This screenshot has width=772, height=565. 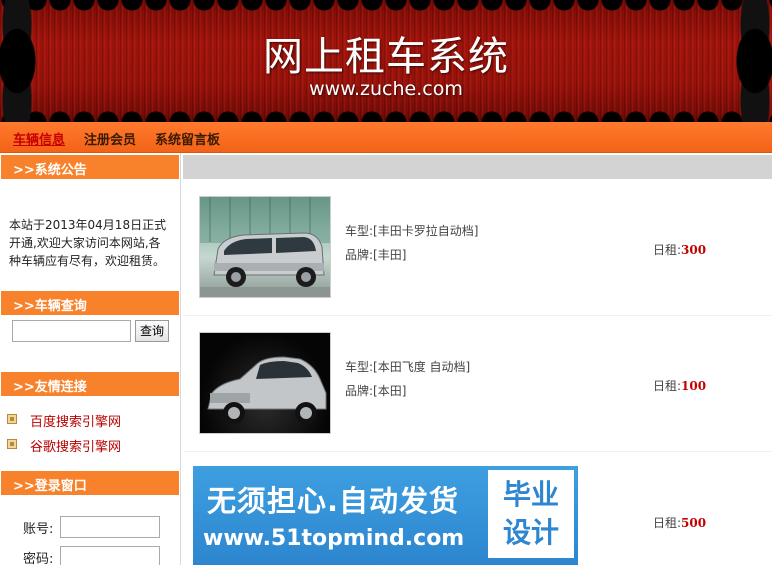 I want to click on ad-headline: 无须担心.自动发货, so click(x=333, y=501).